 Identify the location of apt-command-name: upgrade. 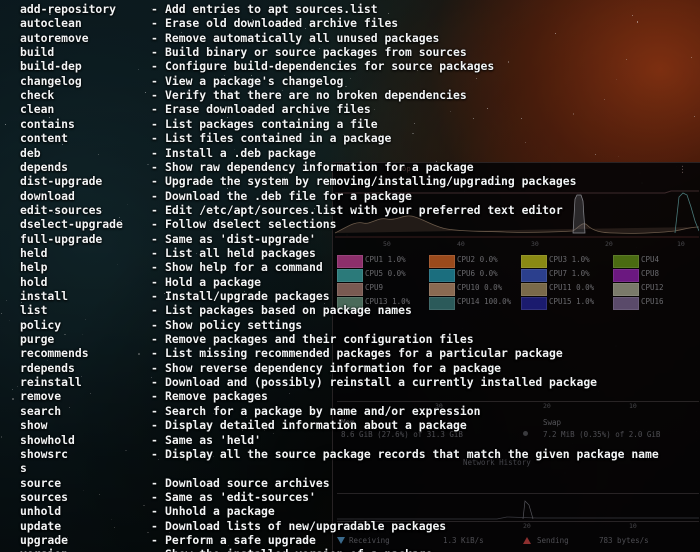
(44, 539).